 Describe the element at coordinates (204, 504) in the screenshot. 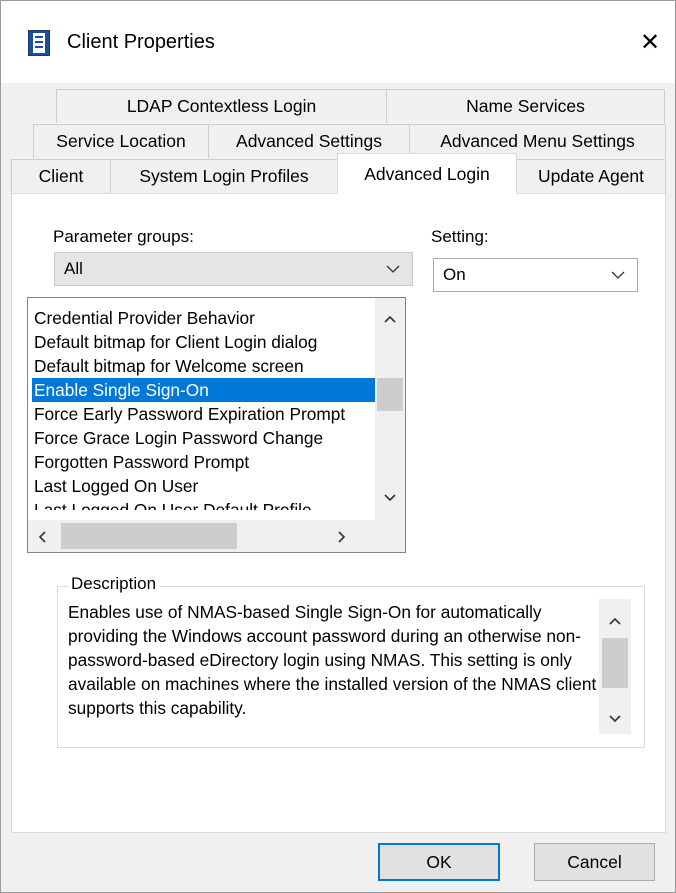

I see `list-item: Last Logged On User Default Profile` at that location.